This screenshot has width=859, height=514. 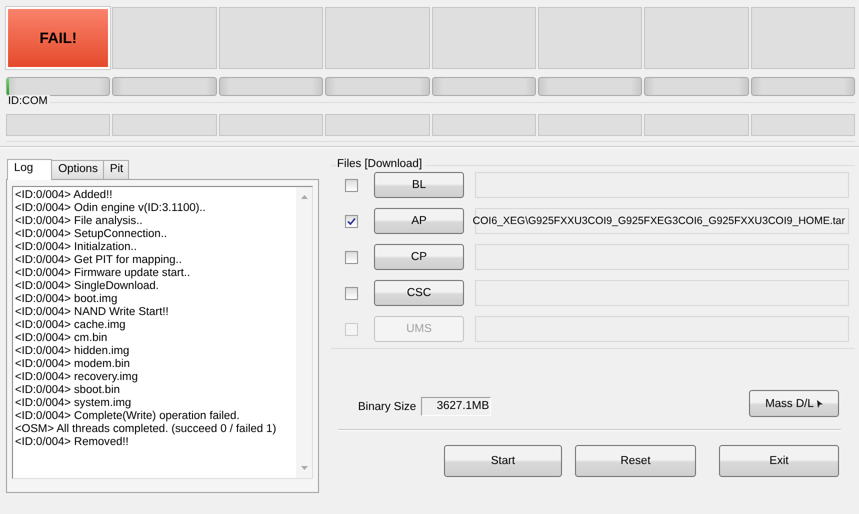 I want to click on group-label: ID:COM, so click(x=29, y=101).